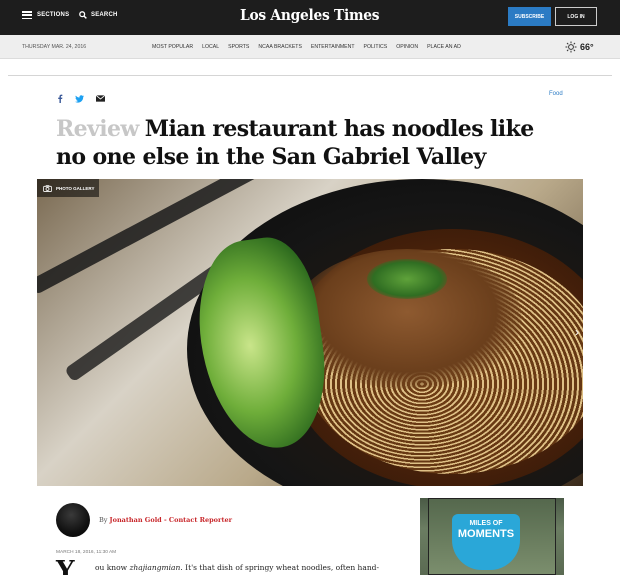  What do you see at coordinates (155, 567) in the screenshot?
I see `lead-italic: zhajiangmian` at bounding box center [155, 567].